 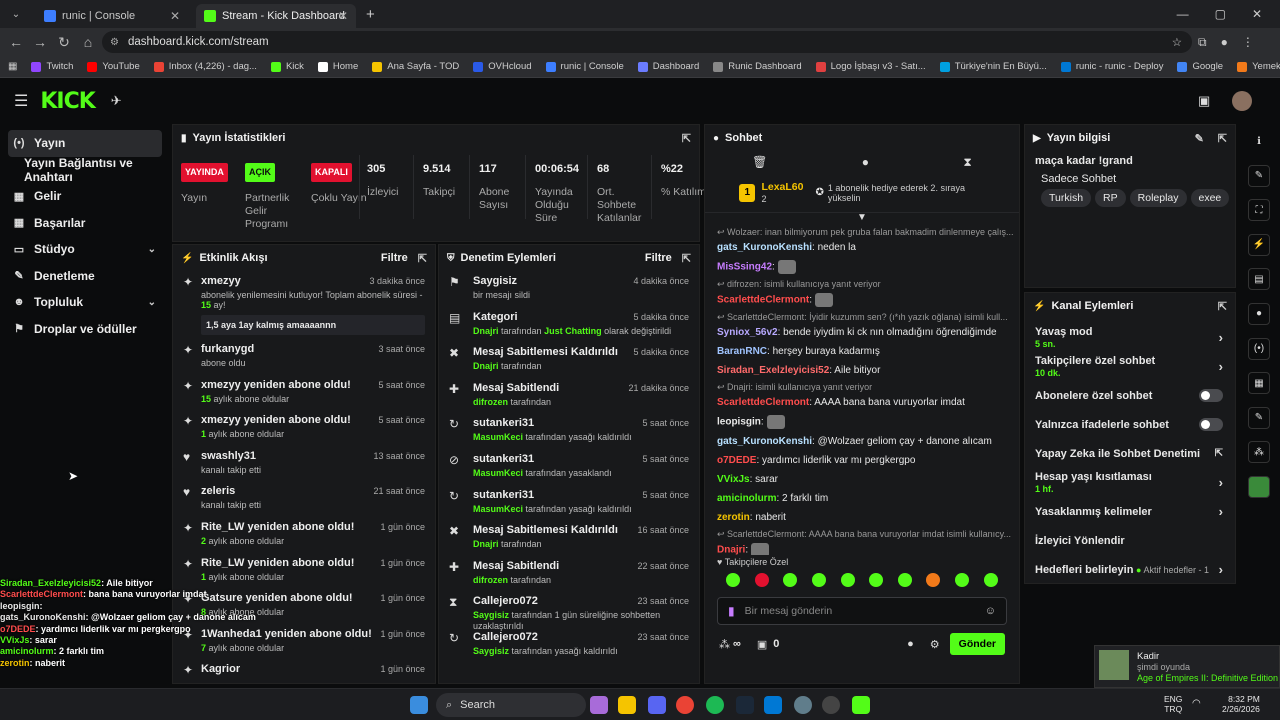 What do you see at coordinates (1259, 244) in the screenshot?
I see `lightning-icon: ⚡` at bounding box center [1259, 244].